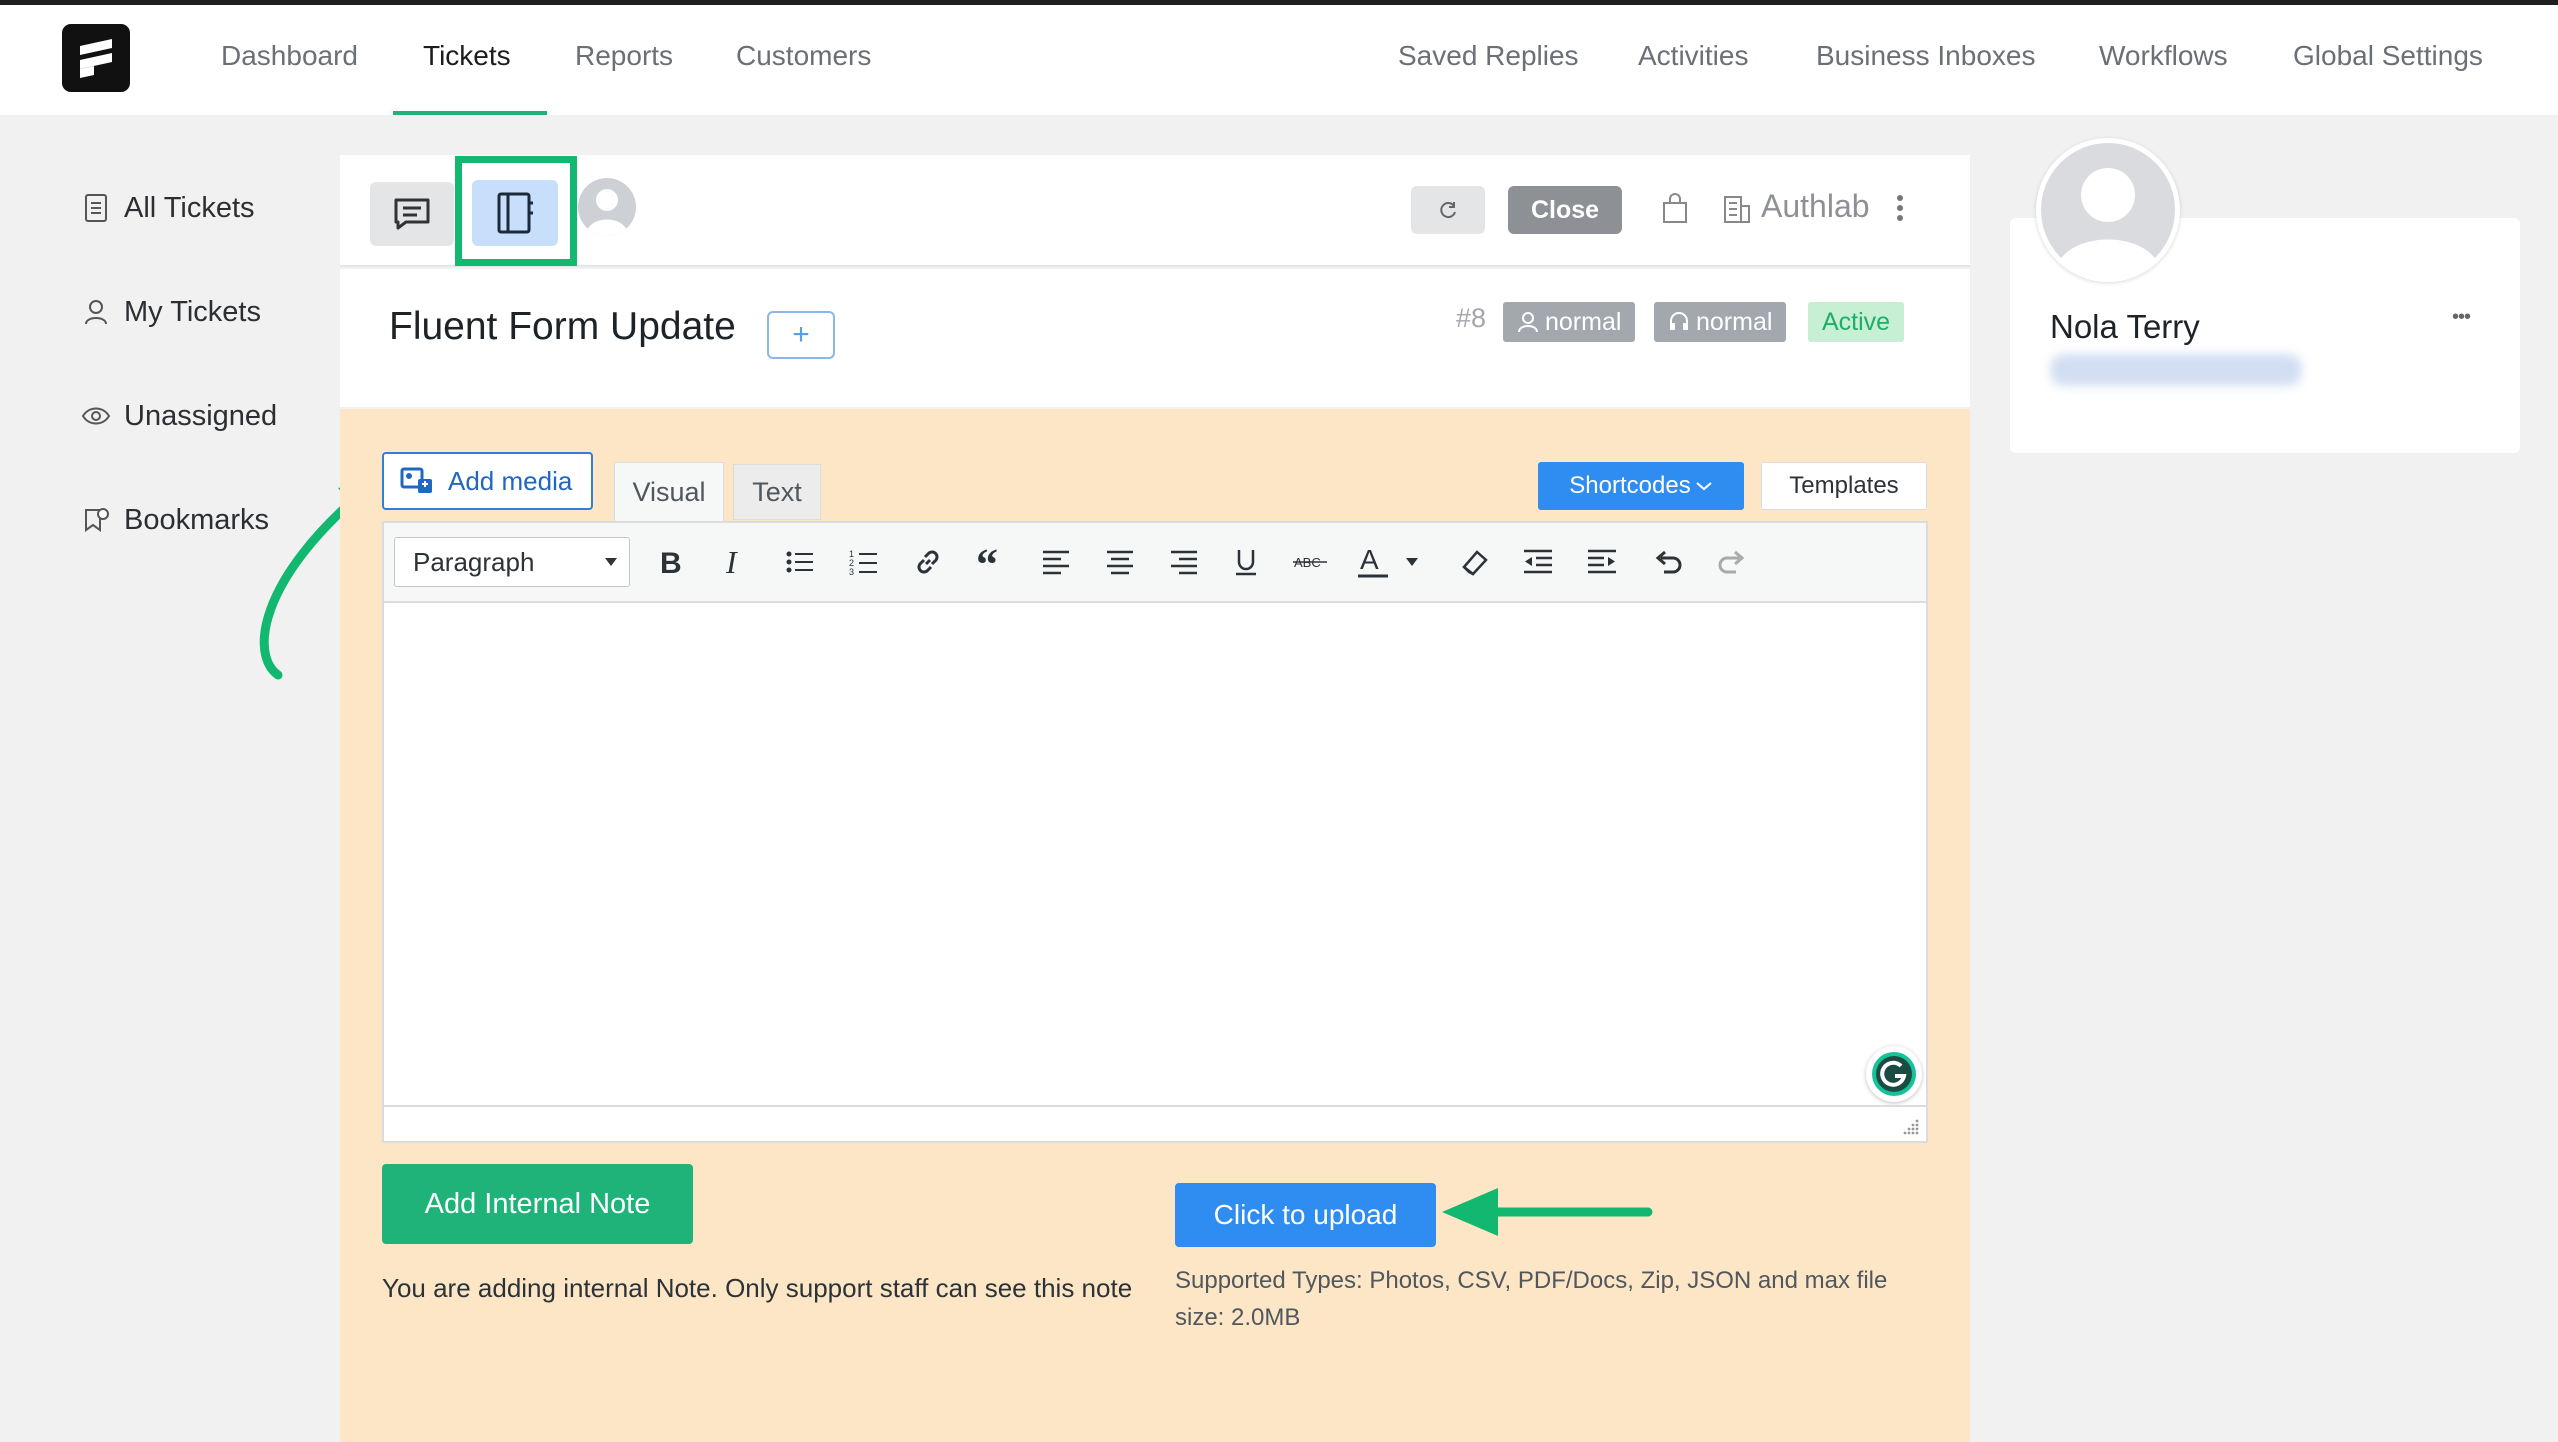 This screenshot has width=2558, height=1442. Describe the element at coordinates (1538, 562) in the screenshot. I see `outdent-icon` at that location.